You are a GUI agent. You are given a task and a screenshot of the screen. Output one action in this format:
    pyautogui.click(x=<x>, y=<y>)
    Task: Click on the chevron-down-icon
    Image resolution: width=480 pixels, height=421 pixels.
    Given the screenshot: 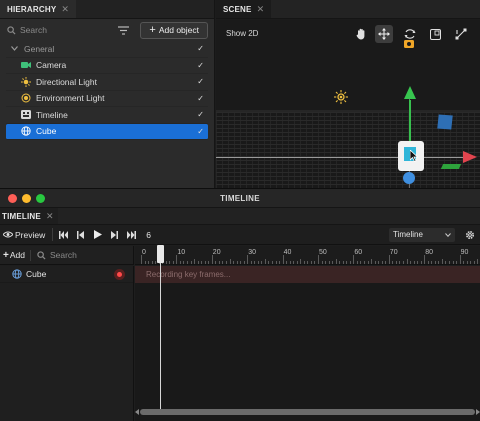 What is the action you would take?
    pyautogui.click(x=14, y=49)
    